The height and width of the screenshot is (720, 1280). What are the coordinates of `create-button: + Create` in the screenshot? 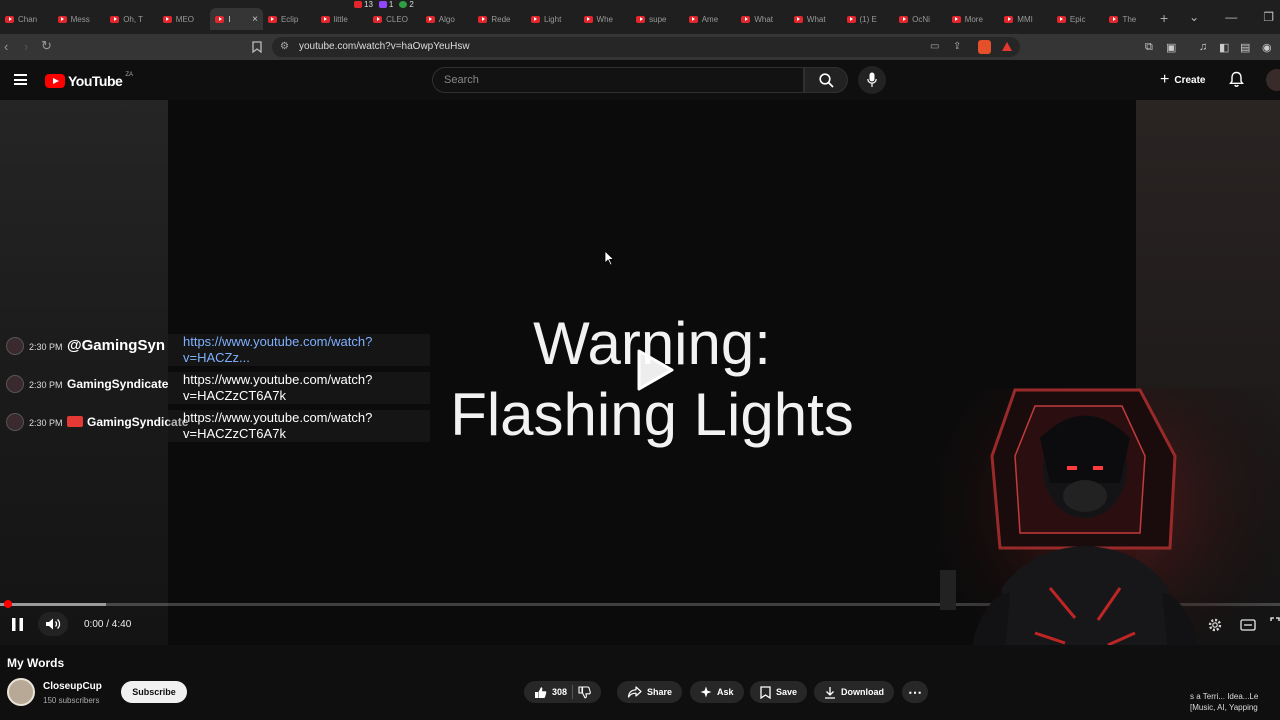 It's located at (1182, 80).